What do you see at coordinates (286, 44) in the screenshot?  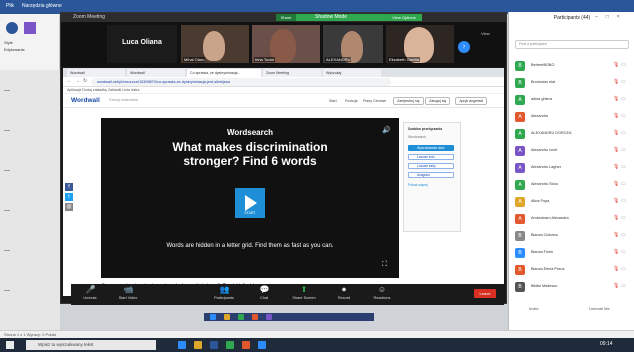 I see `video-tile: Irina Tudor` at bounding box center [286, 44].